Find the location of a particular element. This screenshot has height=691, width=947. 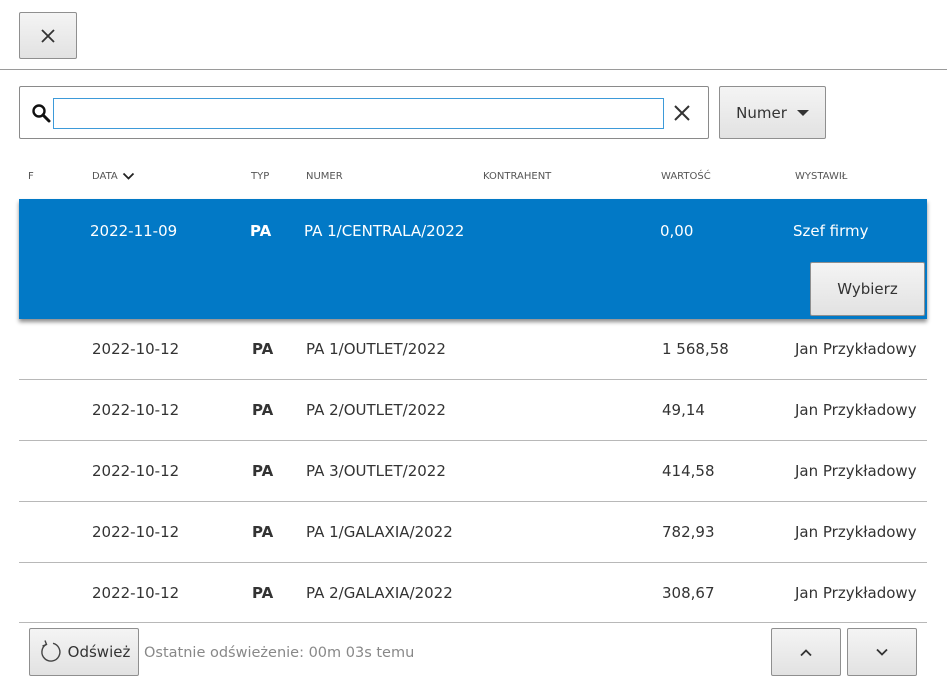

column-header-wystawil: WYSTAWIŁ is located at coordinates (821, 176).